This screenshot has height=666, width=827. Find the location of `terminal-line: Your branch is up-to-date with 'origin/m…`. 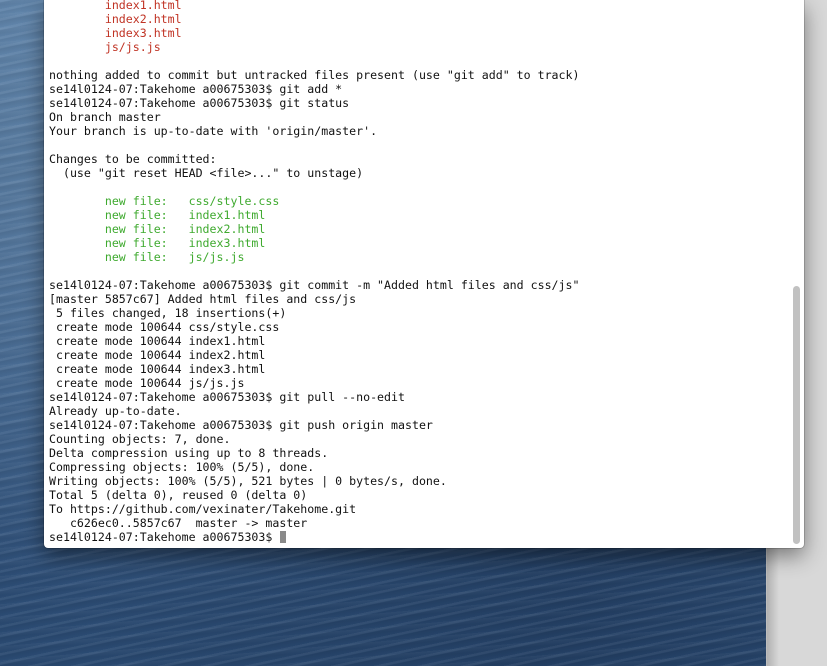

terminal-line: Your branch is up-to-date with 'origin/m… is located at coordinates (213, 131).